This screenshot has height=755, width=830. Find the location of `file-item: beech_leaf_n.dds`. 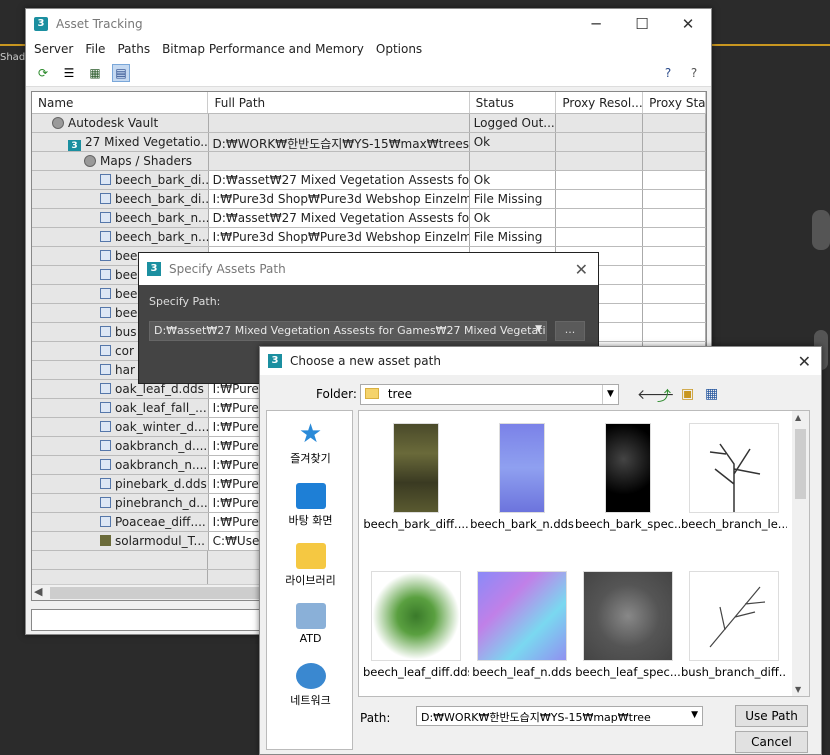

file-item: beech_leaf_n.dds is located at coordinates (522, 625).